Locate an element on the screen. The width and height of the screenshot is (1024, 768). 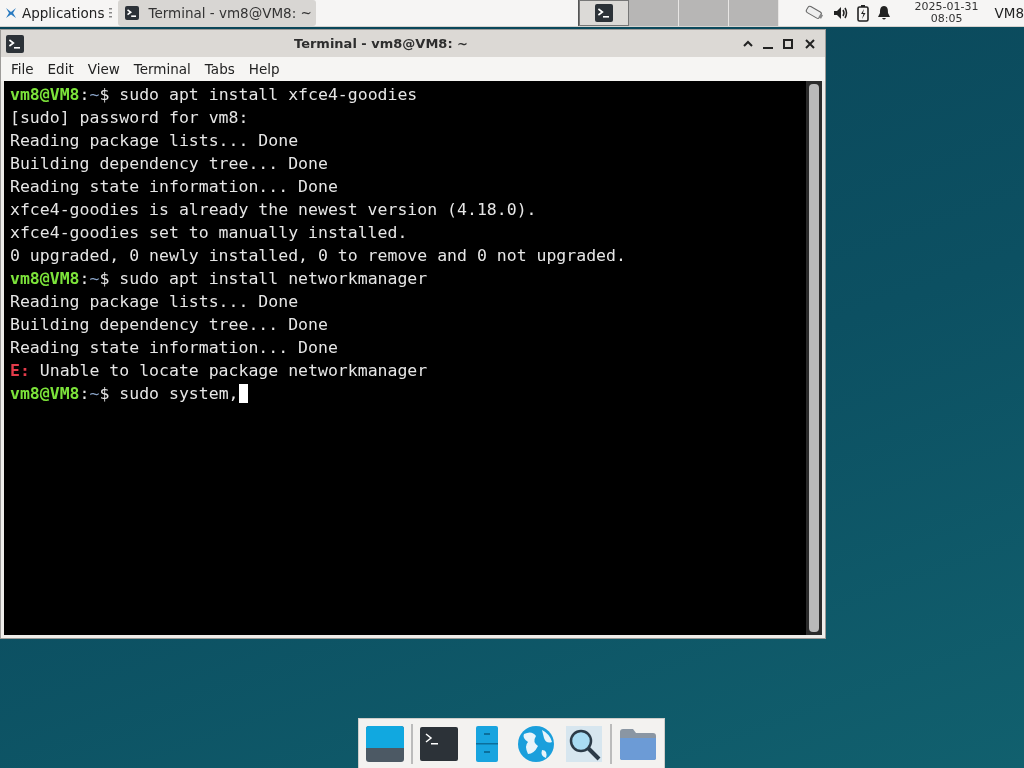
terminal-line: vm8@VM8:~$ sudo apt install xfce4-goodies is located at coordinates (214, 94).